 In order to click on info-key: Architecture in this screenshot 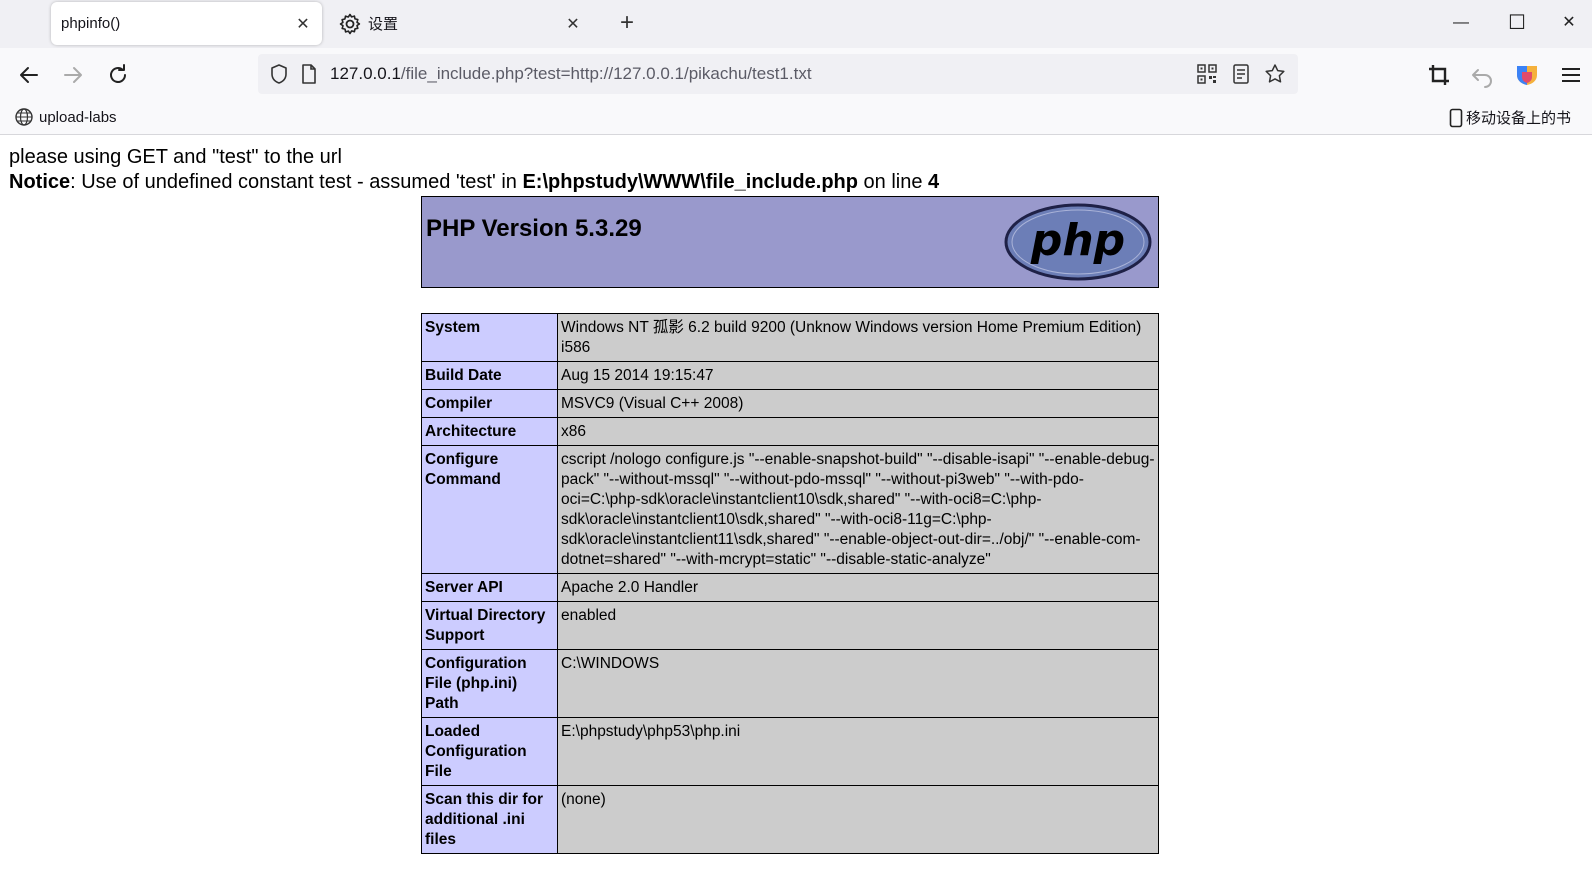, I will do `click(489, 431)`.